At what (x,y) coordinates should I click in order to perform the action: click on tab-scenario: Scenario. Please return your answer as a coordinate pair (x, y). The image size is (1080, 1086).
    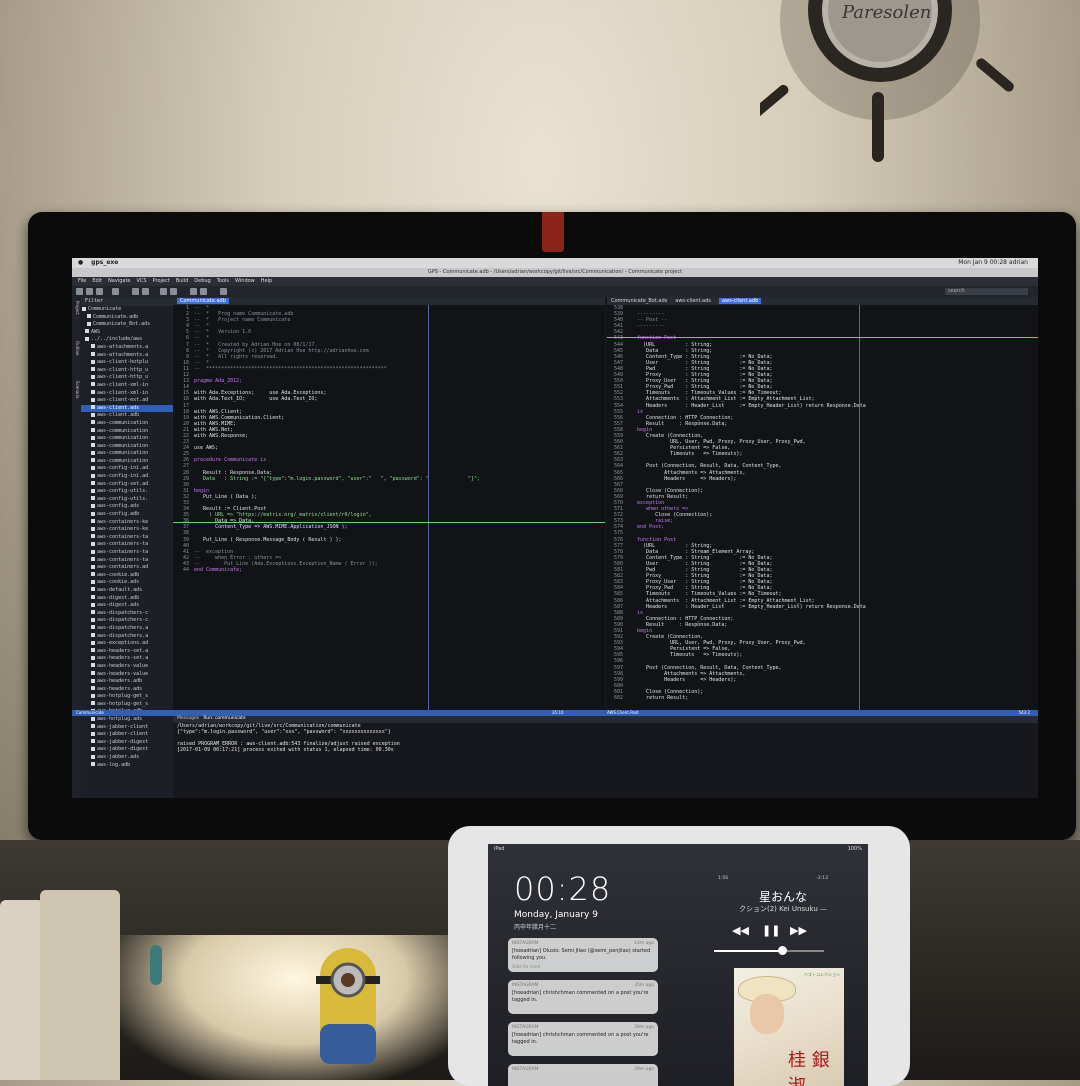
    Looking at the image, I should click on (76, 396).